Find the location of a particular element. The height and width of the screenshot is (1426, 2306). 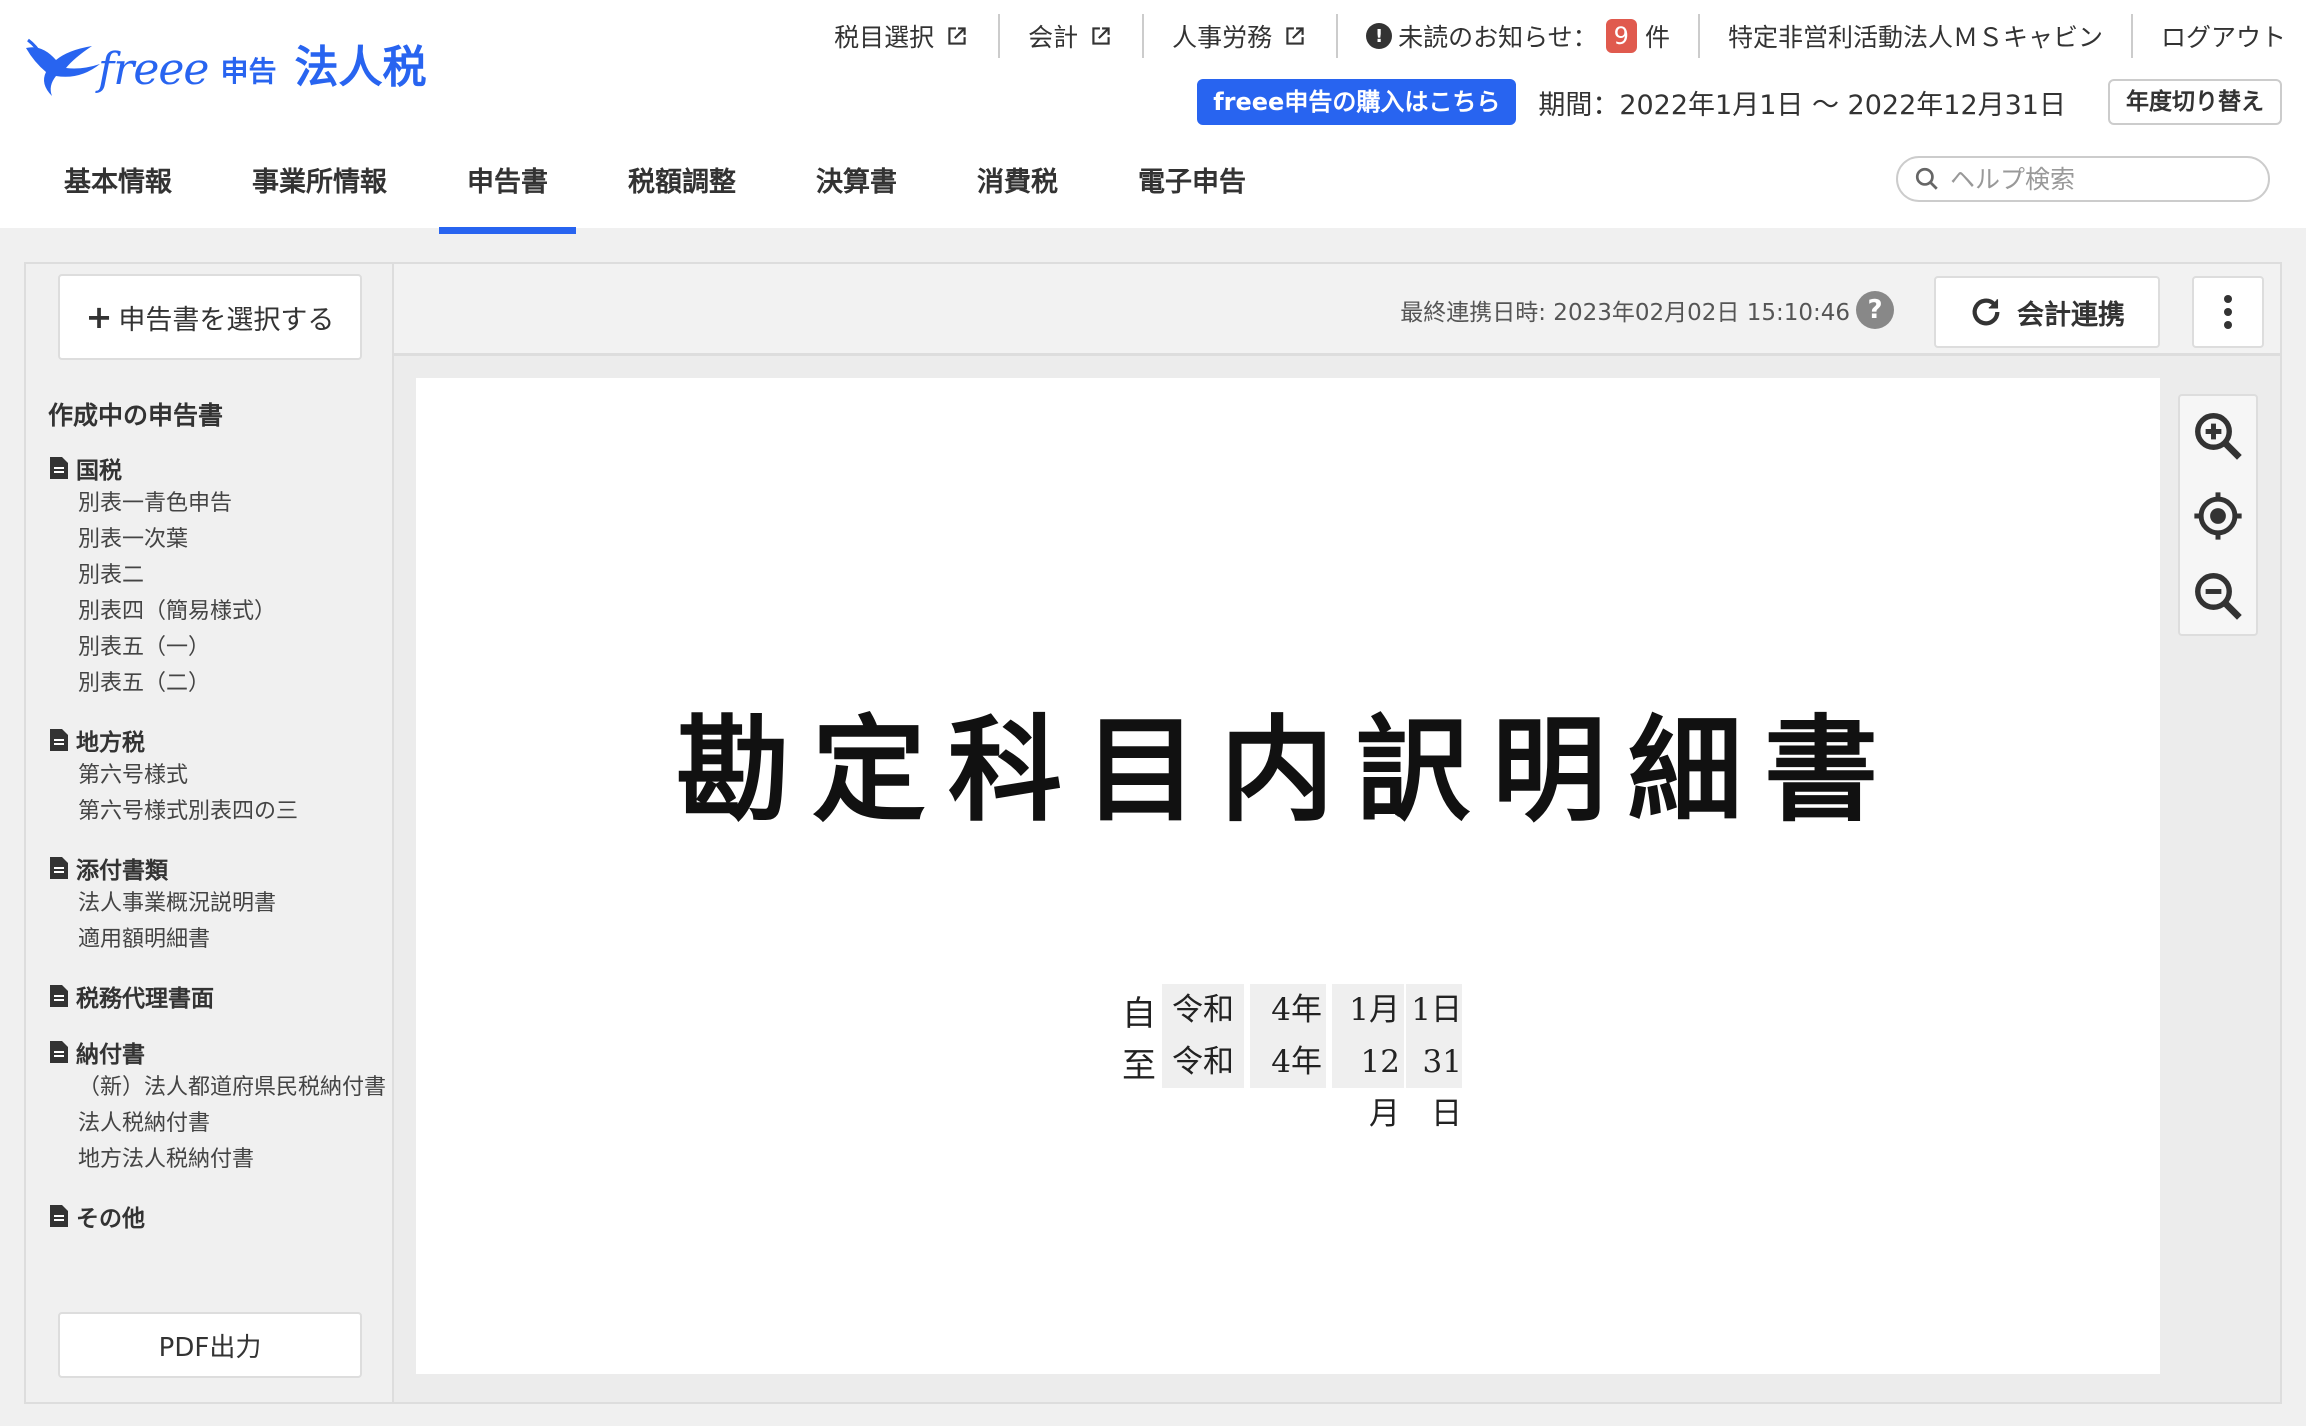

search-icon is located at coordinates (1926, 178).